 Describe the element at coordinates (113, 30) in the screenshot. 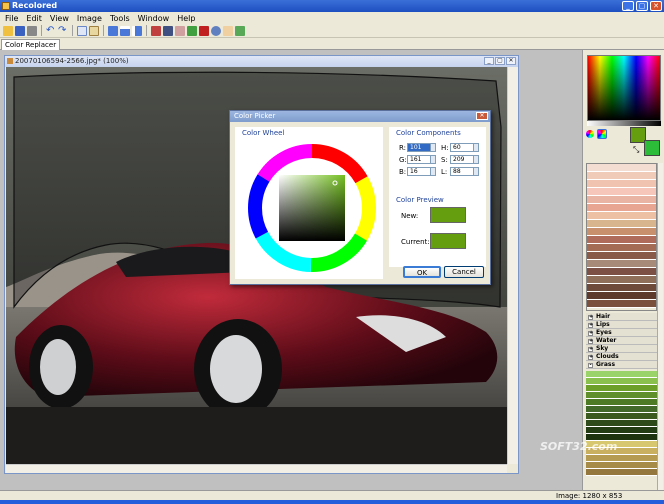

I see `view-single-icon` at that location.